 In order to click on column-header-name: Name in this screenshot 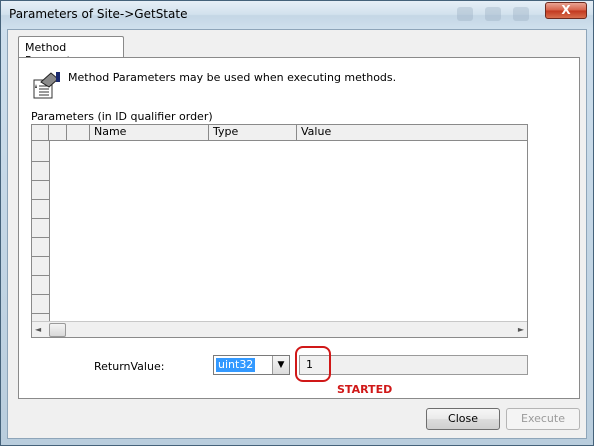, I will do `click(149, 132)`.